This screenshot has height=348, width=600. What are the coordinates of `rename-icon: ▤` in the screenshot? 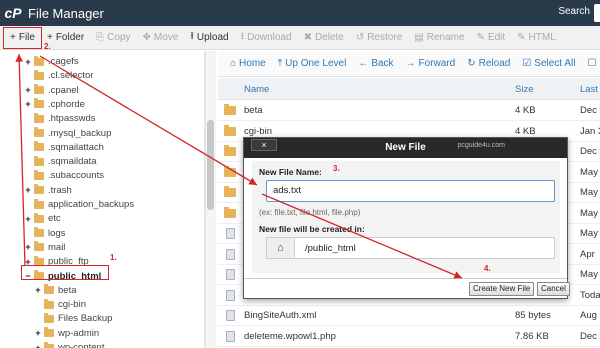 It's located at (419, 37).